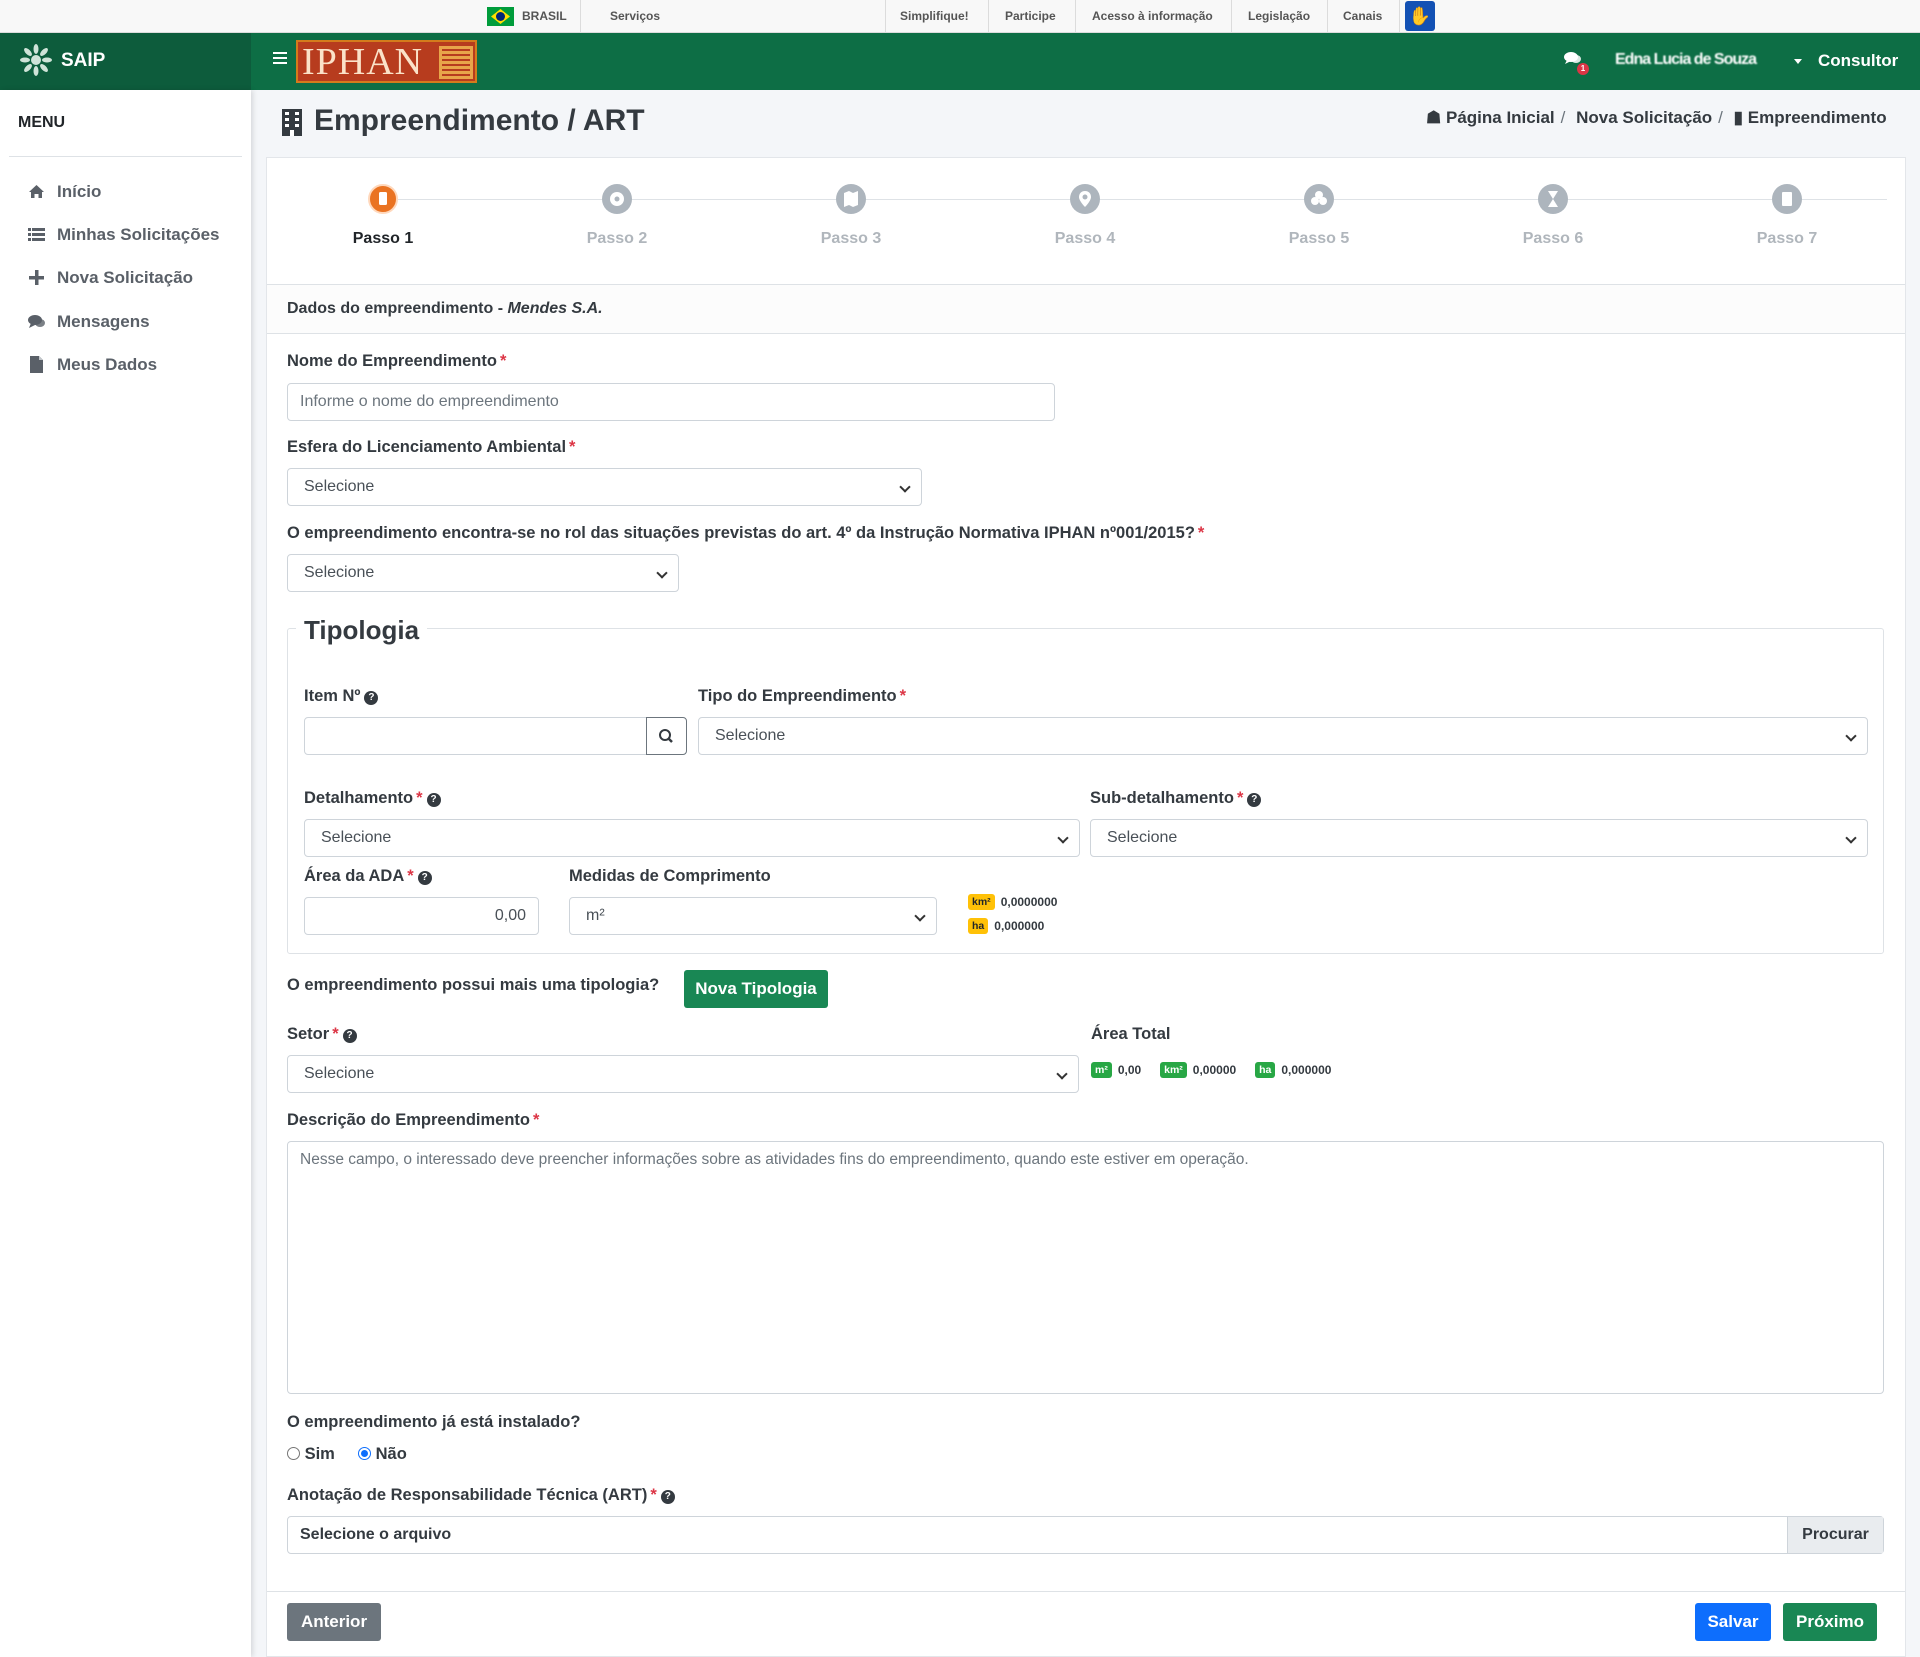 This screenshot has height=1657, width=1920. Describe the element at coordinates (36, 60) in the screenshot. I see `saip-leaf-logo-icon` at that location.